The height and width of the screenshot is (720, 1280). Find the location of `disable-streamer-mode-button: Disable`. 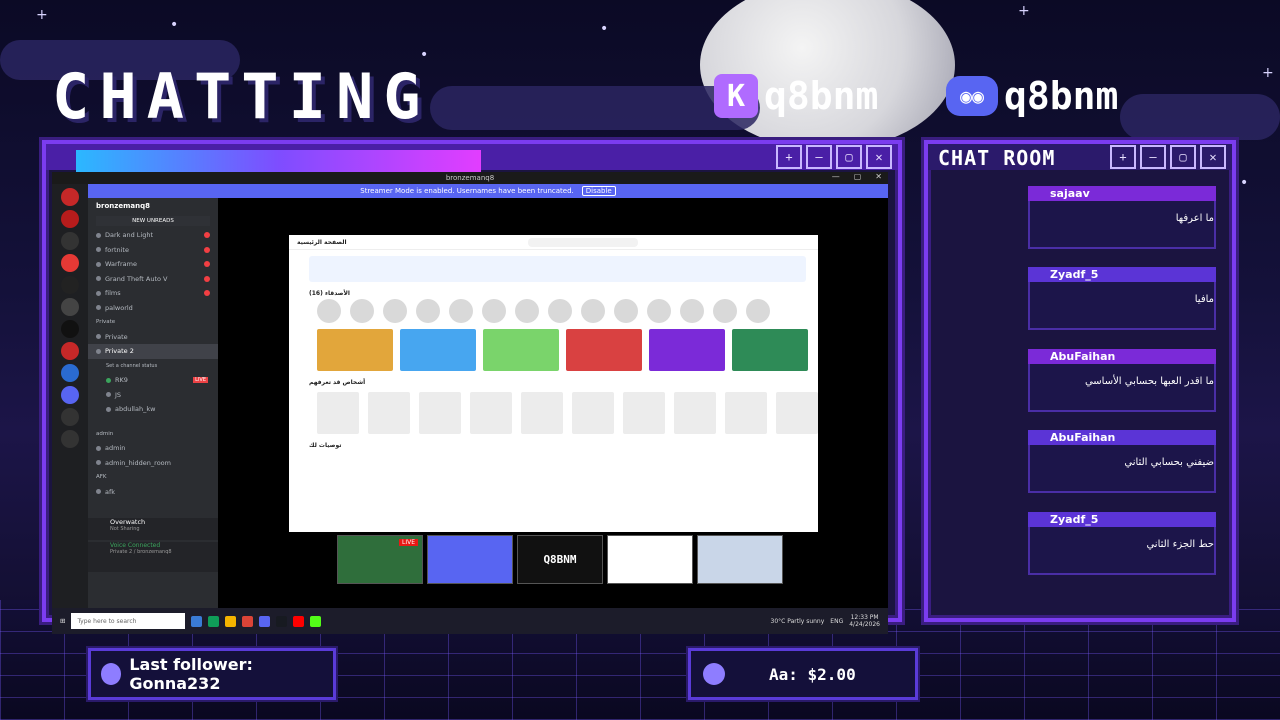

disable-streamer-mode-button: Disable is located at coordinates (598, 191).